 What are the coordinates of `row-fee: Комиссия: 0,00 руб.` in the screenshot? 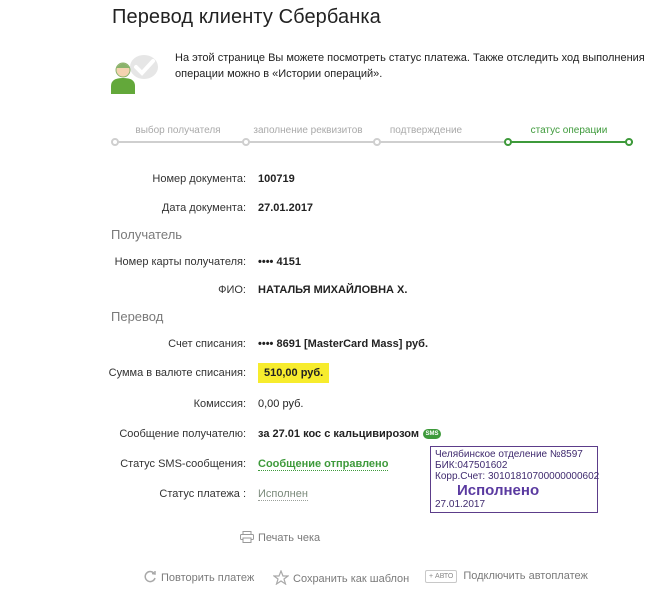 It's located at (327, 407).